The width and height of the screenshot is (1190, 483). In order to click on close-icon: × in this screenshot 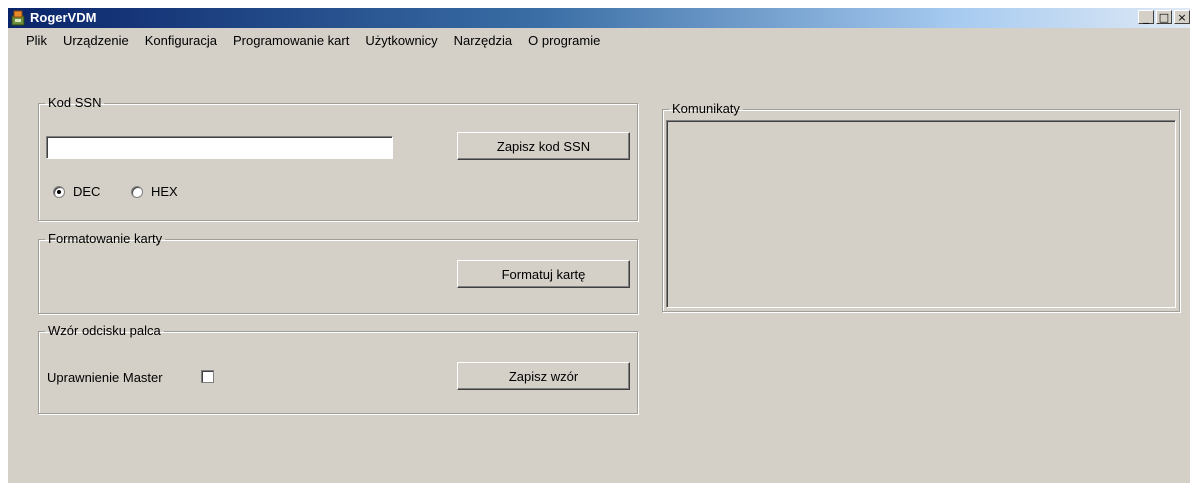, I will do `click(1182, 17)`.